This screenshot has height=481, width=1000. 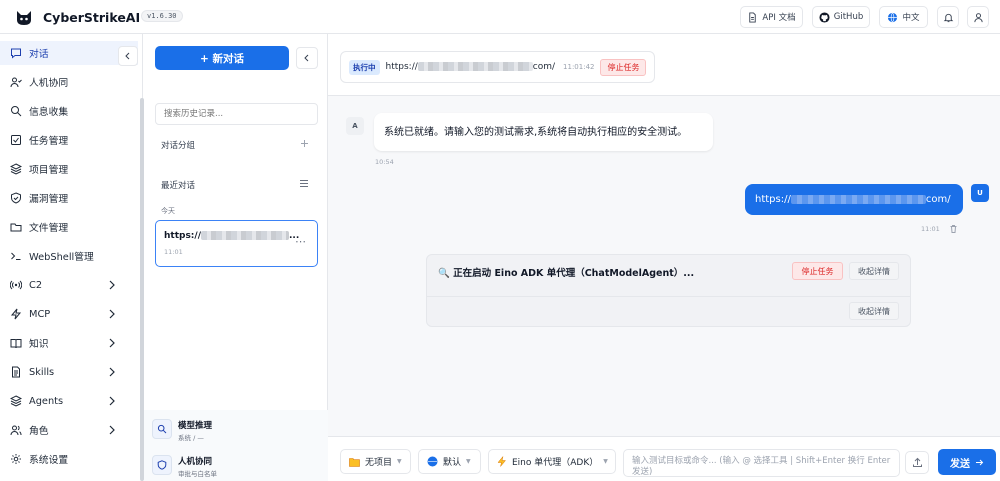 What do you see at coordinates (92, 17) in the screenshot?
I see `app-name: CyberStrikeAI` at bounding box center [92, 17].